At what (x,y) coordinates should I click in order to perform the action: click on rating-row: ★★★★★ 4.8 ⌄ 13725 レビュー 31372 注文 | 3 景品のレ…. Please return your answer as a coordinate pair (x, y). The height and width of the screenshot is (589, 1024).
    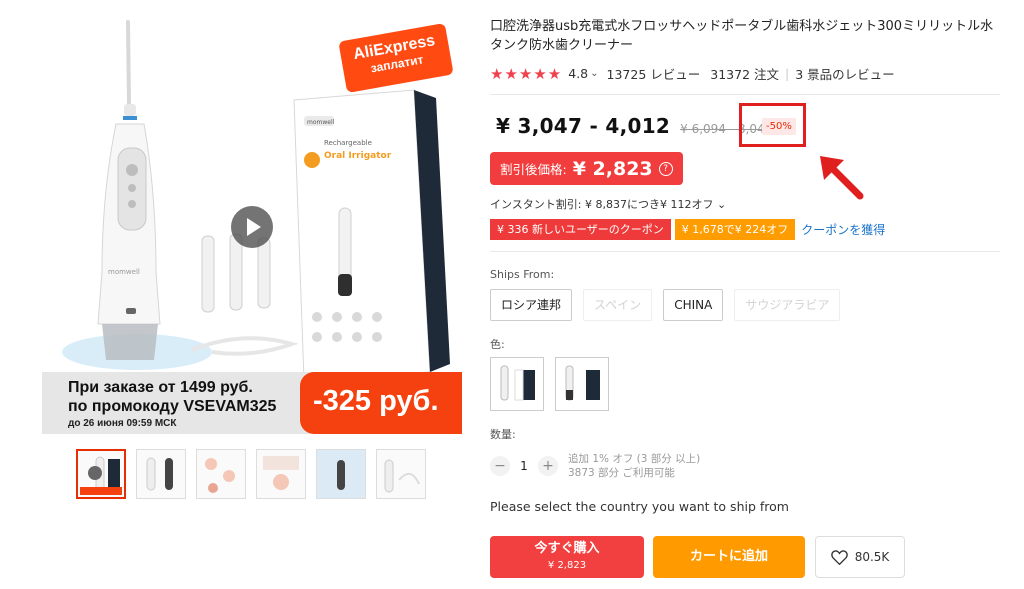
    Looking at the image, I should click on (692, 73).